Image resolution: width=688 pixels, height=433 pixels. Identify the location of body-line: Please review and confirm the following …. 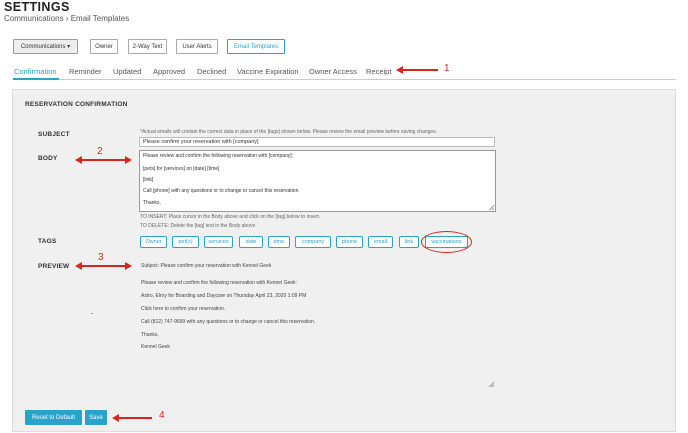
(218, 156).